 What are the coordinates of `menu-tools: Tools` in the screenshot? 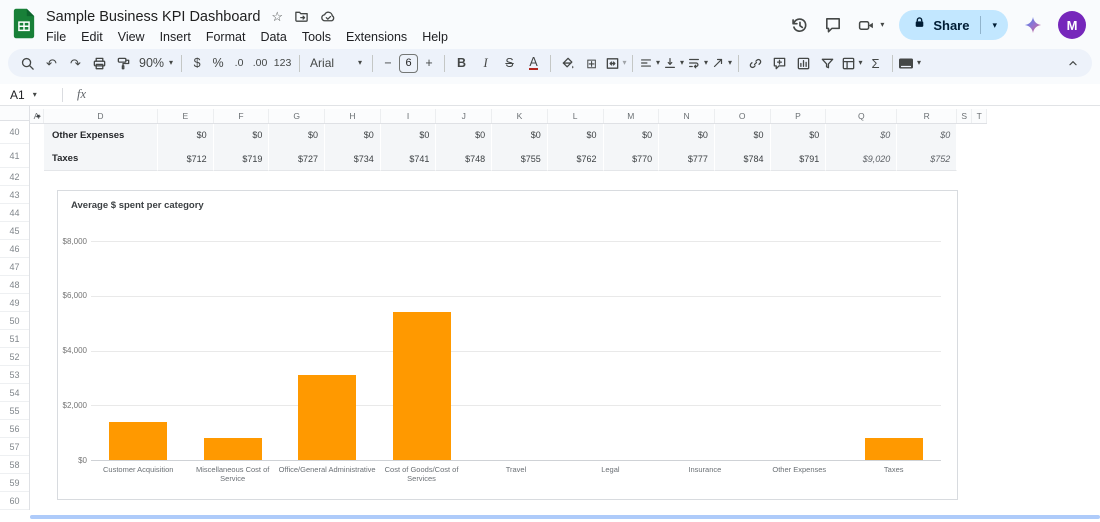 It's located at (316, 37).